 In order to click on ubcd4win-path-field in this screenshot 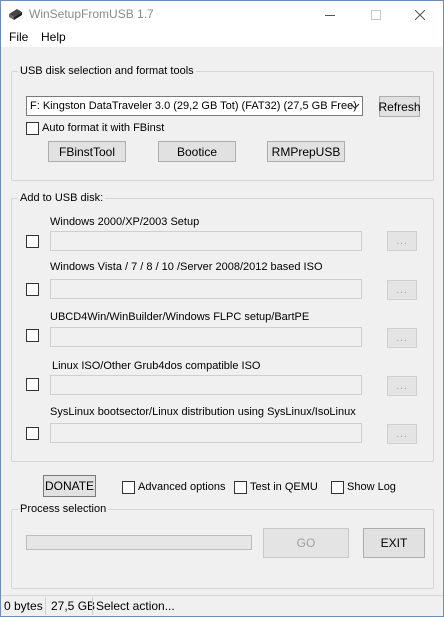, I will do `click(206, 337)`.